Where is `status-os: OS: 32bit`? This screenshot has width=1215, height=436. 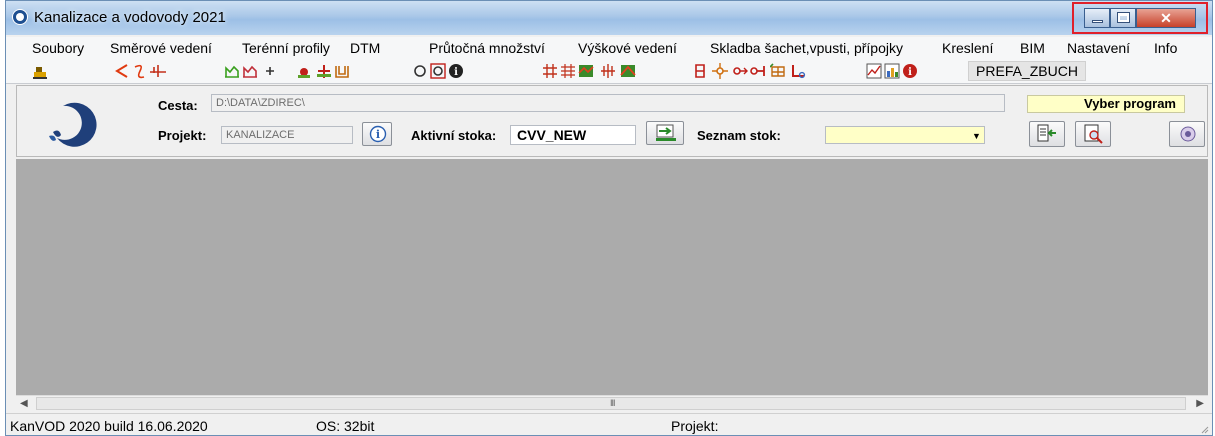 status-os: OS: 32bit is located at coordinates (345, 426).